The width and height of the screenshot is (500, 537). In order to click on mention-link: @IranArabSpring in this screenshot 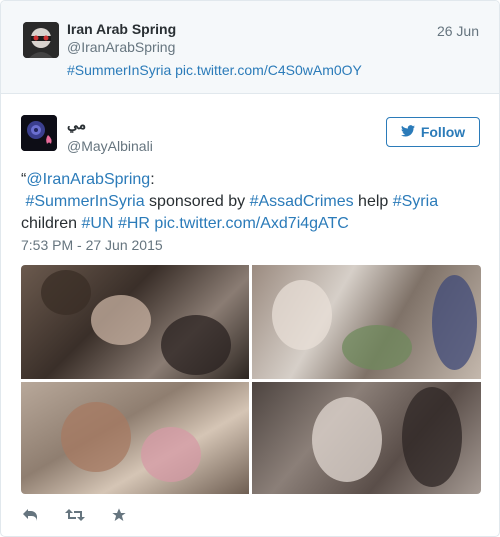, I will do `click(88, 179)`.